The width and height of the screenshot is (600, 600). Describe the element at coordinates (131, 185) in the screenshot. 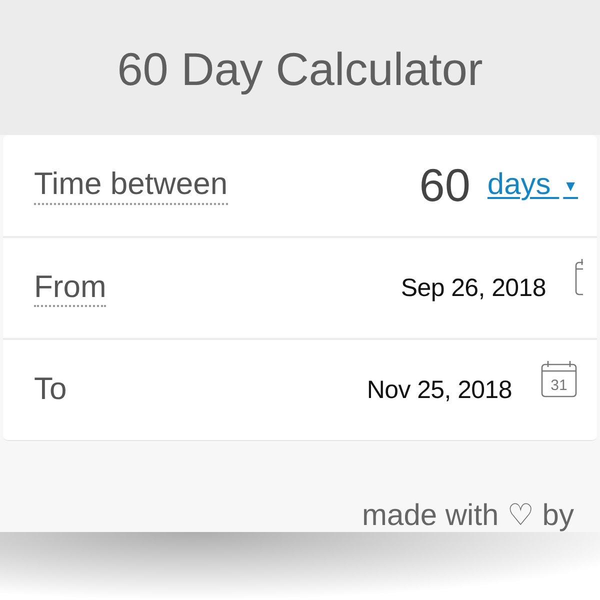

I see `field-label: Time between` at that location.